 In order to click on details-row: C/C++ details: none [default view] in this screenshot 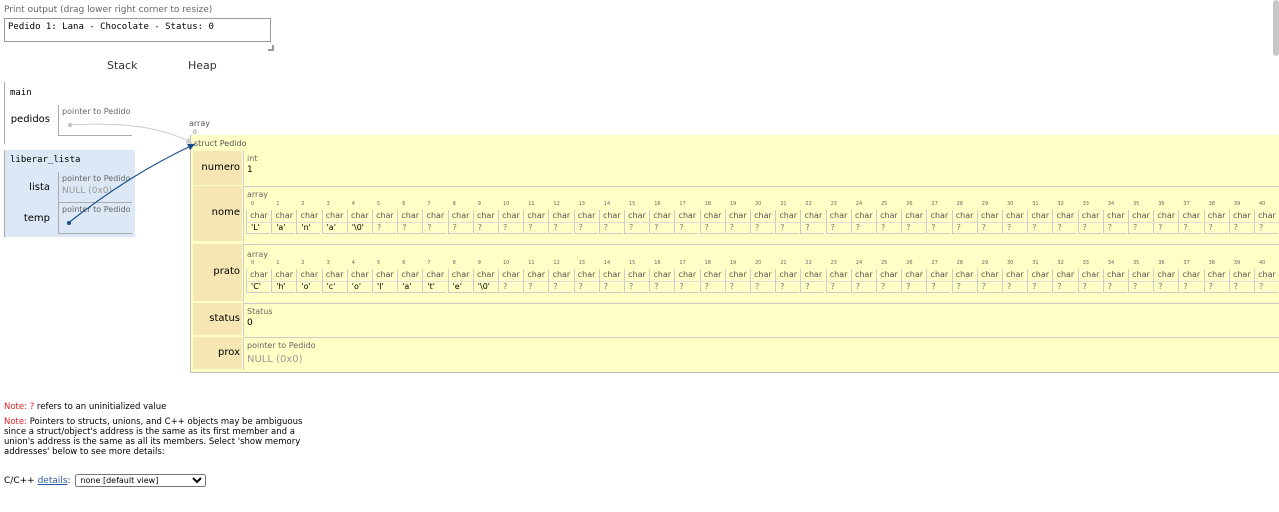, I will do `click(105, 480)`.